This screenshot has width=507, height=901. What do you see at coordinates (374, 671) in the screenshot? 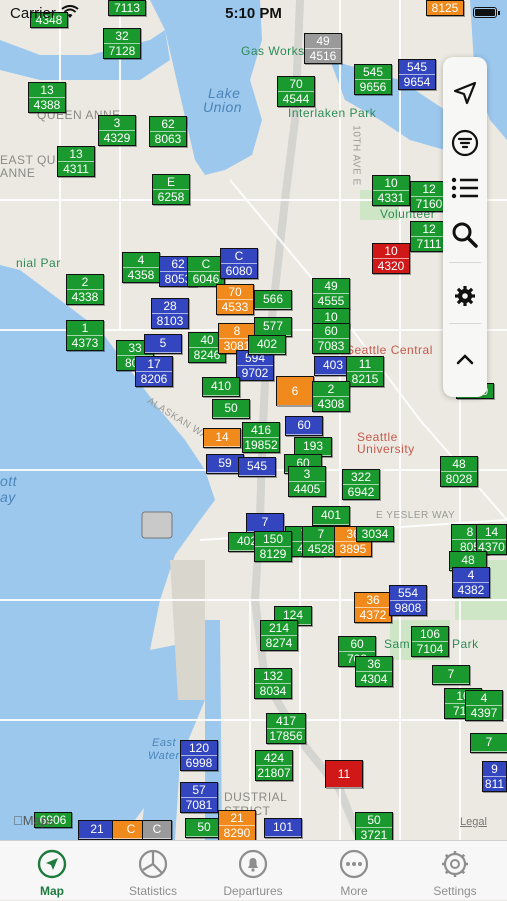
I see `bus-marker: 36 4304` at bounding box center [374, 671].